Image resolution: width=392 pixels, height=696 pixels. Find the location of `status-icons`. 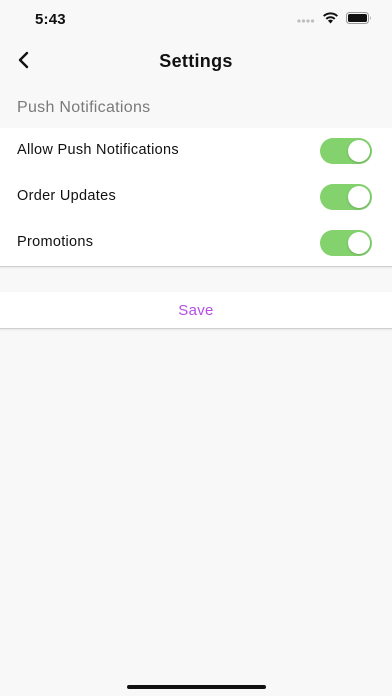

status-icons is located at coordinates (334, 18).